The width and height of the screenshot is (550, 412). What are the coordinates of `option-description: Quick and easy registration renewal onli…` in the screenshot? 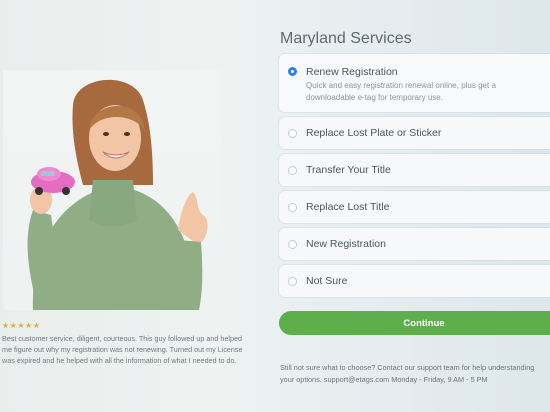 It's located at (401, 91).